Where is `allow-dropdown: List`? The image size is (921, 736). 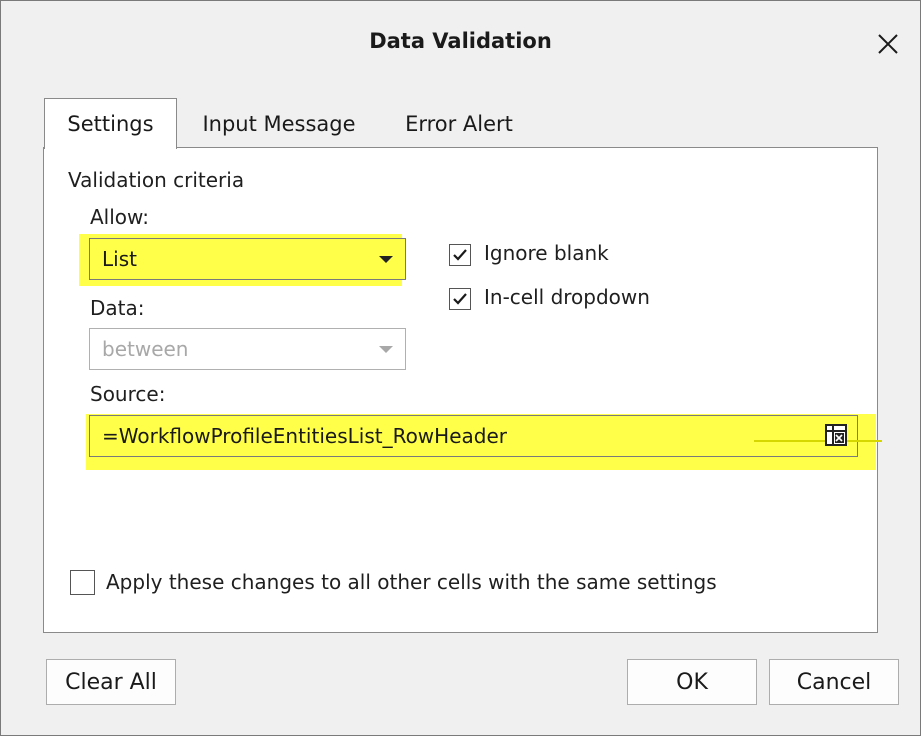 allow-dropdown: List is located at coordinates (247, 259).